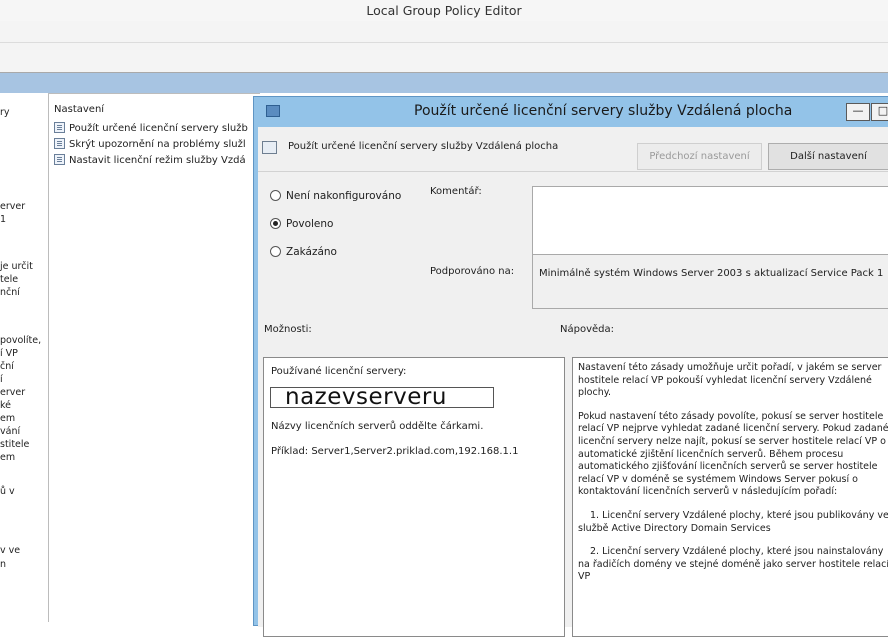  Describe the element at coordinates (444, 32) in the screenshot. I see `menu-bar` at that location.